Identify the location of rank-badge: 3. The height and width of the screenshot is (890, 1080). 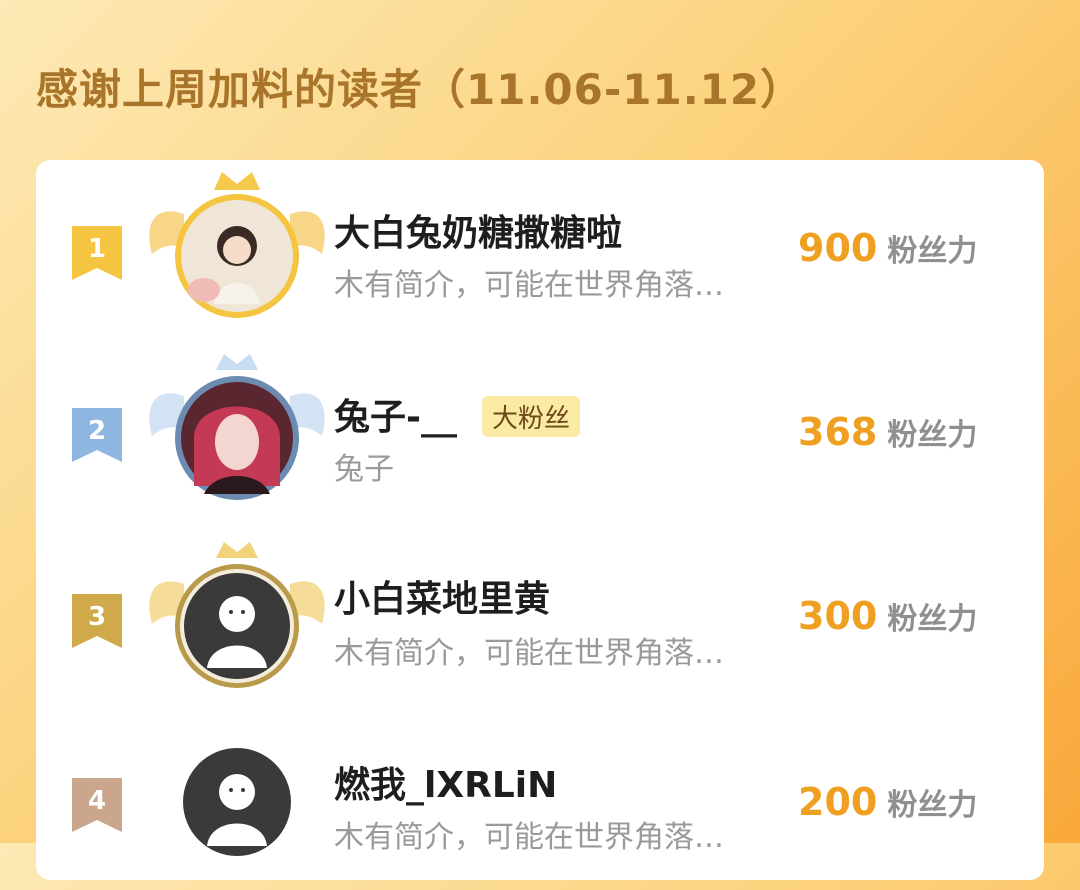
(97, 621).